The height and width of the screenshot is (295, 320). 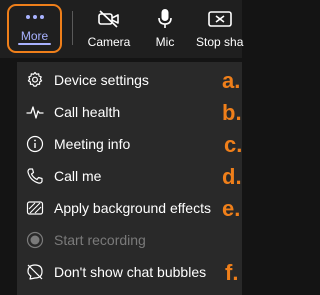 I want to click on menu-item-start-recording: Start recording, so click(x=129, y=240).